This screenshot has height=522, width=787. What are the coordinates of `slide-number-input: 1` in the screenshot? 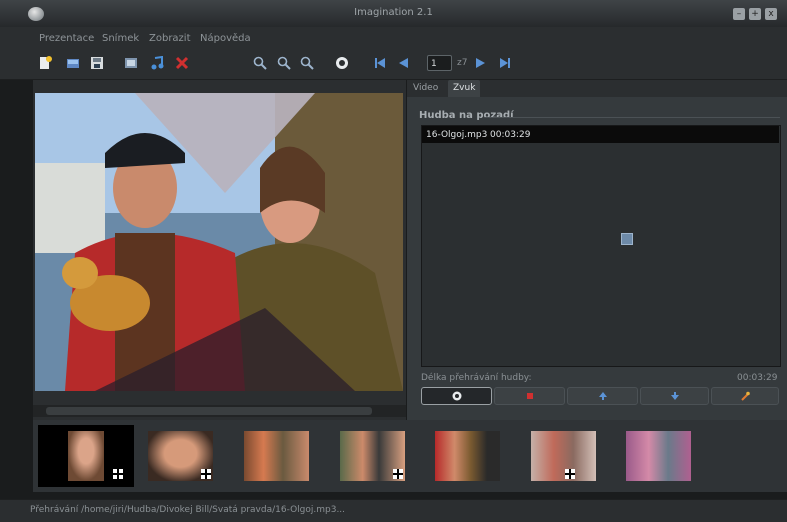 It's located at (439, 63).